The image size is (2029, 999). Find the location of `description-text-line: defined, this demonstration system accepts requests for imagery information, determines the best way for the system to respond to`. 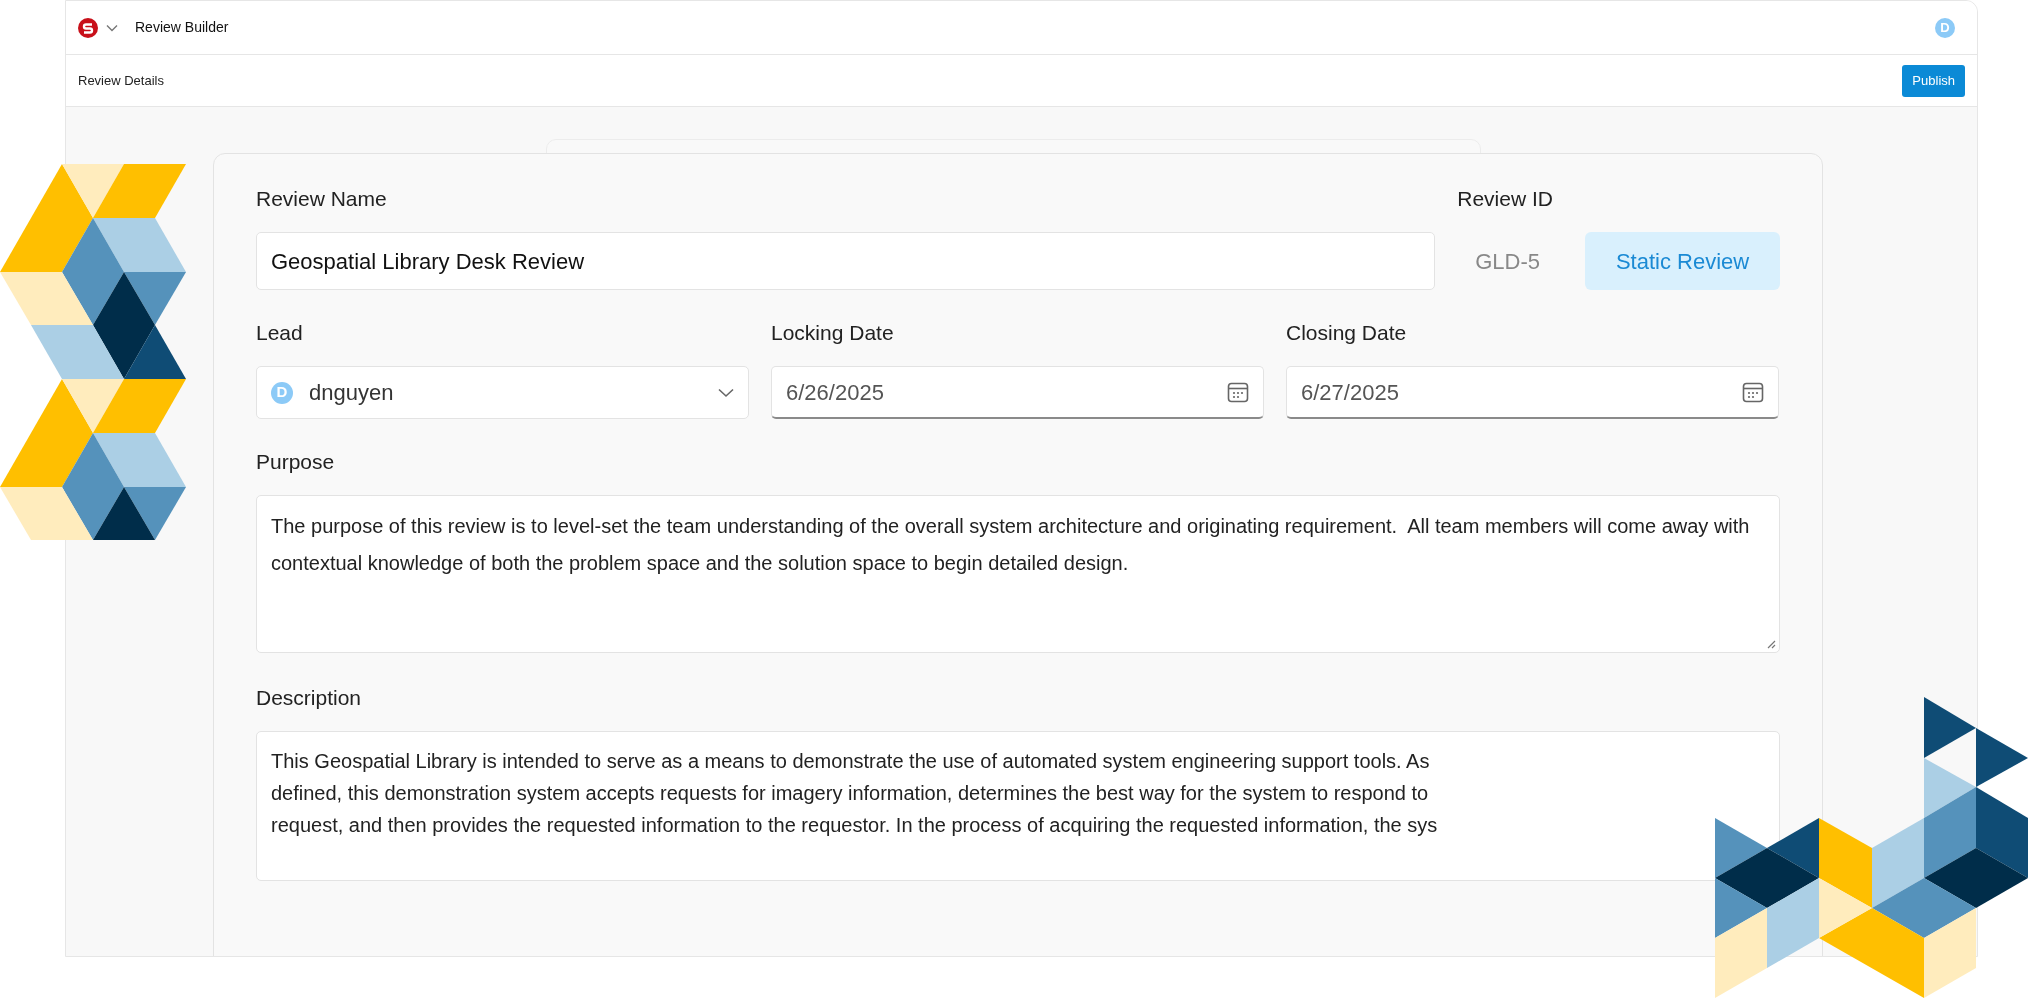

description-text-line: defined, this demonstration system accepts requests for imagery information, determines the best way for the system to respond to is located at coordinates (850, 793).